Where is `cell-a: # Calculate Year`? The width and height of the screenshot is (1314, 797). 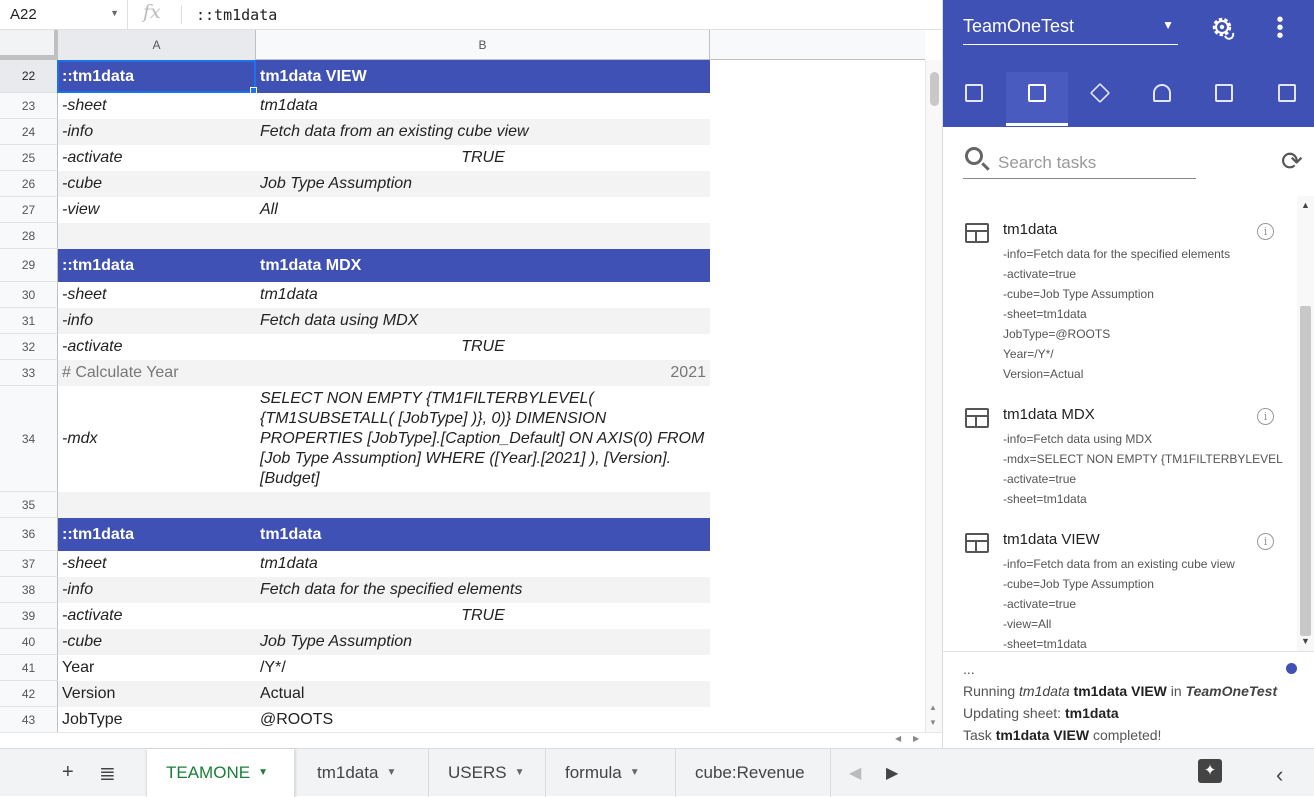
cell-a: # Calculate Year is located at coordinates (157, 373).